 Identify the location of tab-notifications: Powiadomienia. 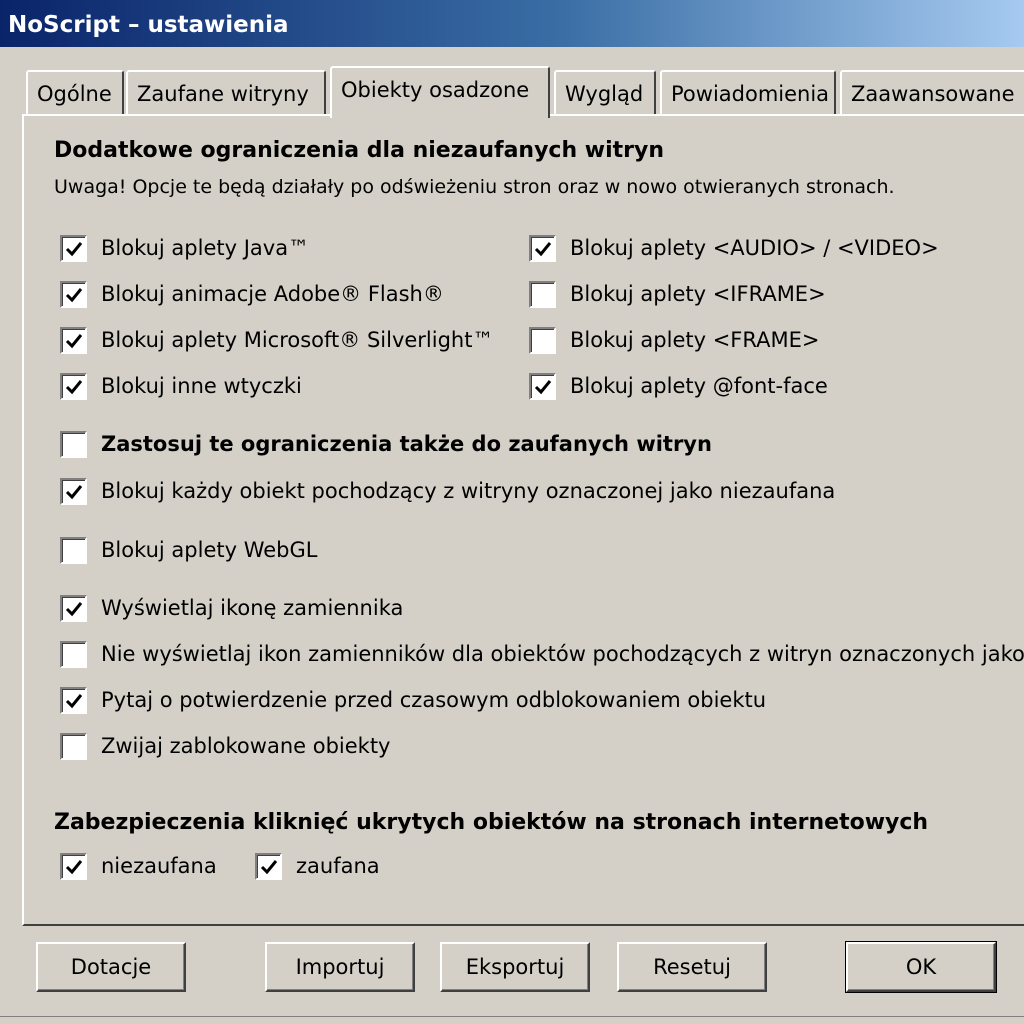
(748, 93).